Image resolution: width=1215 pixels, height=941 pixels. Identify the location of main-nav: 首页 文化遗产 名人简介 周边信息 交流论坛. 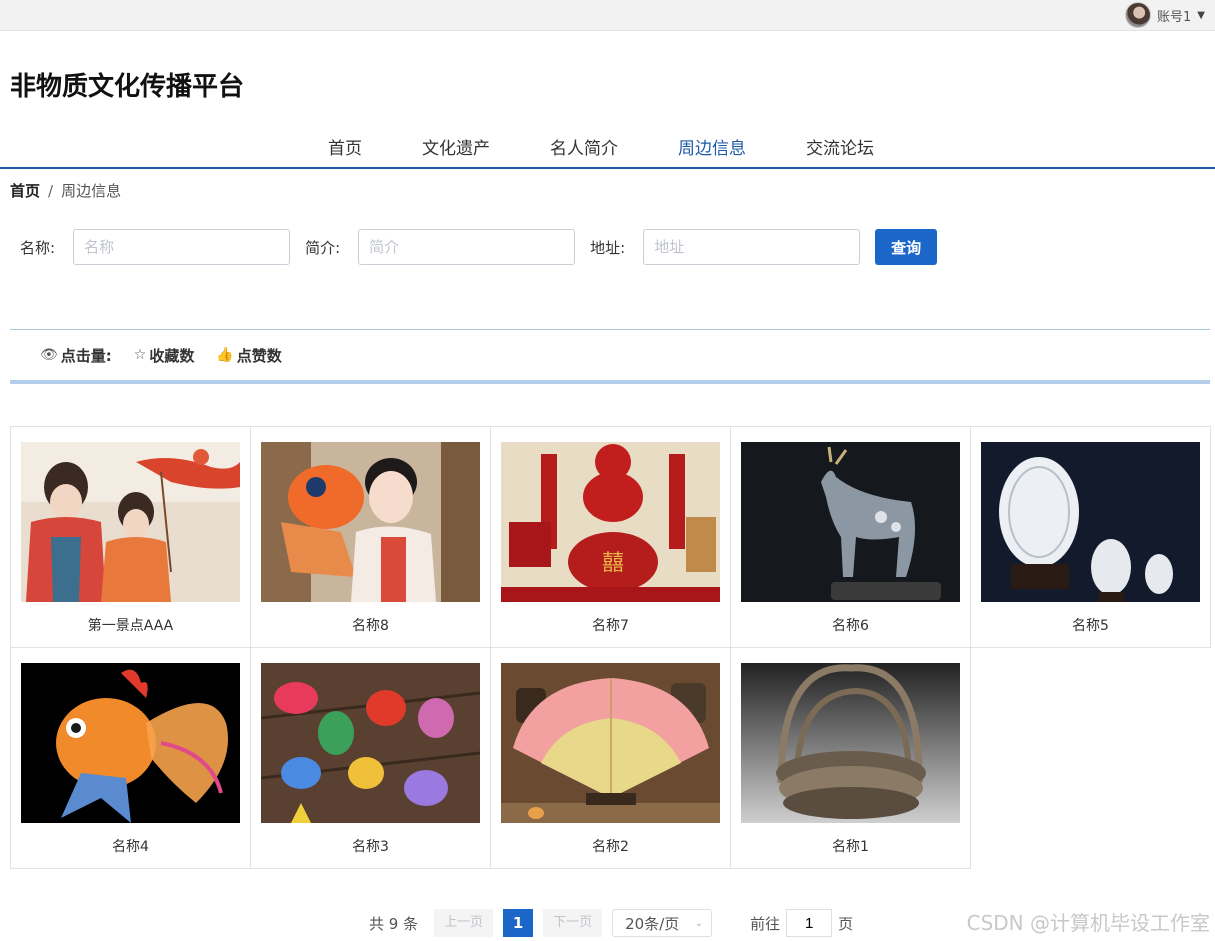
(607, 150).